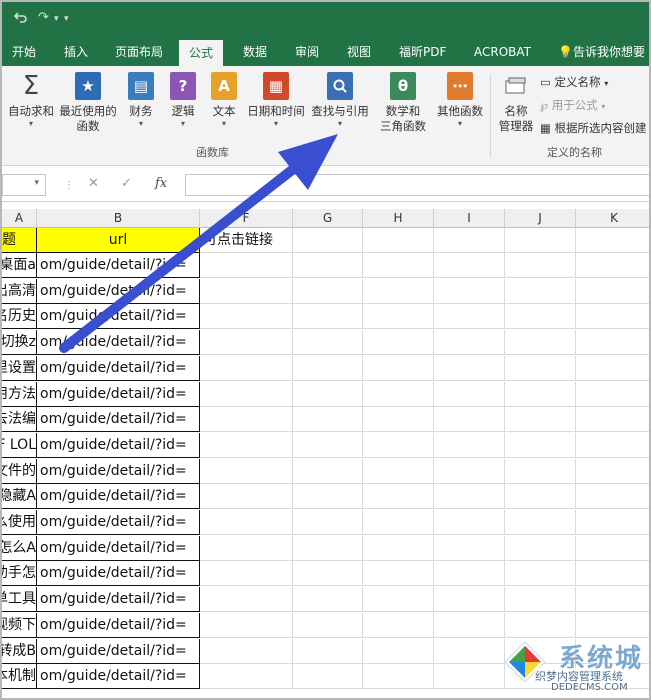 Image resolution: width=651 pixels, height=700 pixels. What do you see at coordinates (19, 548) in the screenshot?
I see `cell-title: 怎么A` at bounding box center [19, 548].